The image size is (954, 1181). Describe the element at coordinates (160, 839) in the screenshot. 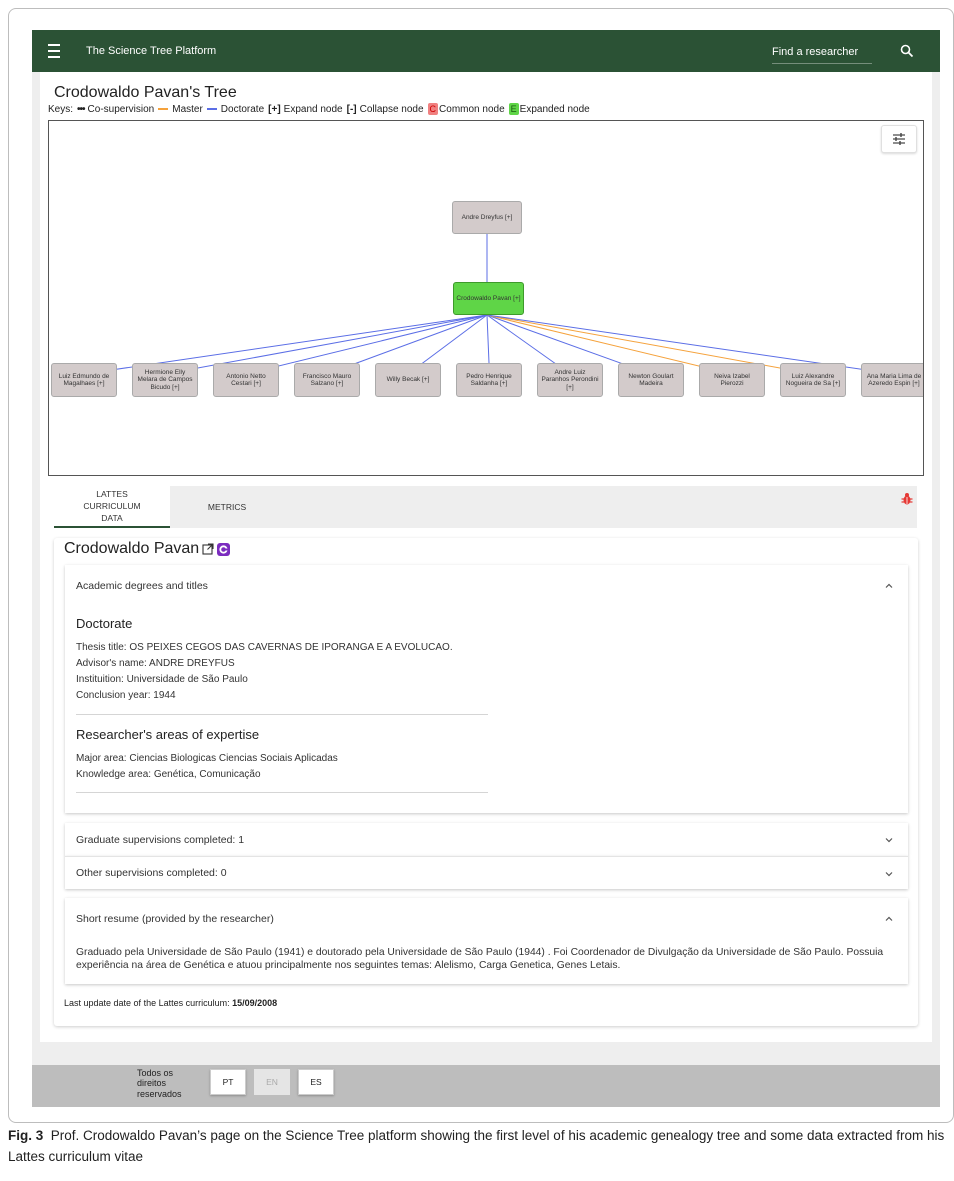

I see `graduate-supervisions-label: Graduate supervisions completed: 1` at that location.